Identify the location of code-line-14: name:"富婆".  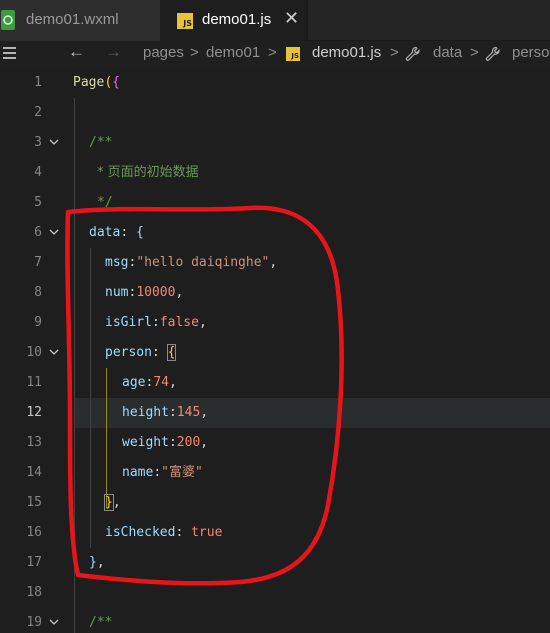
(275, 473).